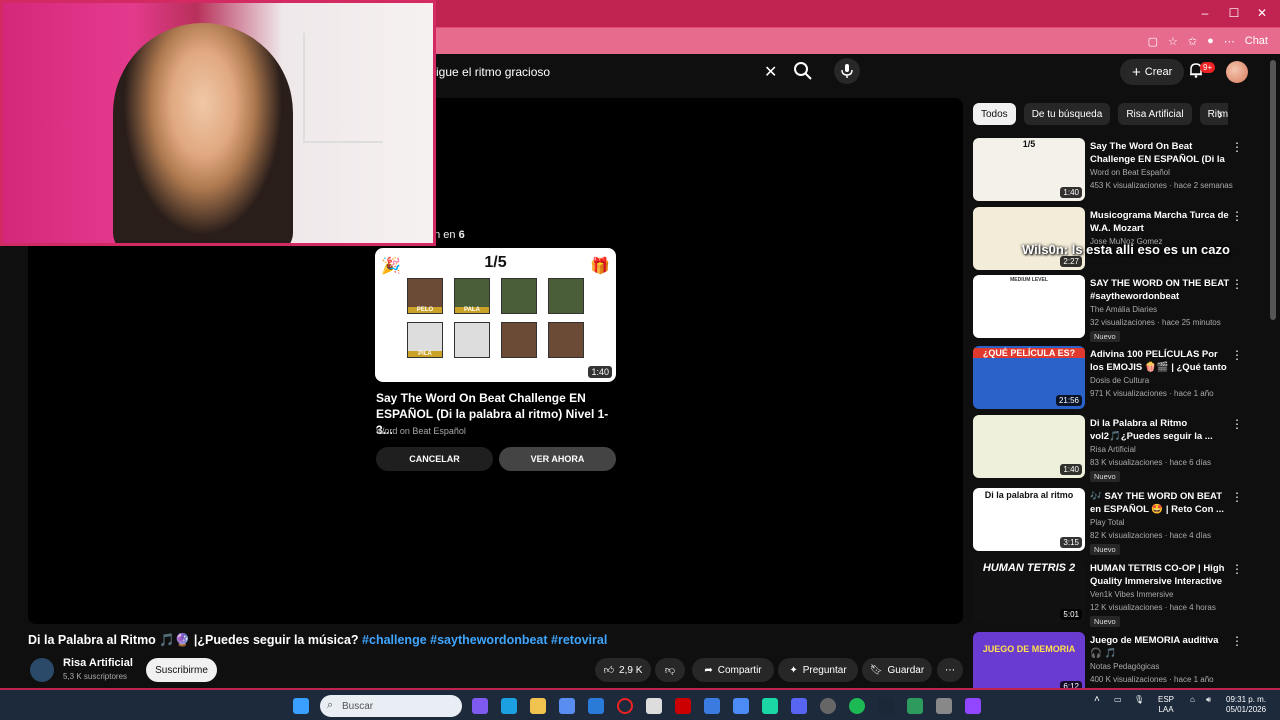 The width and height of the screenshot is (1280, 720). What do you see at coordinates (670, 670) in the screenshot?
I see `dislike-button: 👎︎` at bounding box center [670, 670].